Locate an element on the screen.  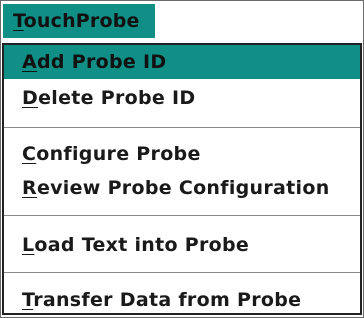
menu-item-add-probe-id: Add Probe ID is located at coordinates (182, 62).